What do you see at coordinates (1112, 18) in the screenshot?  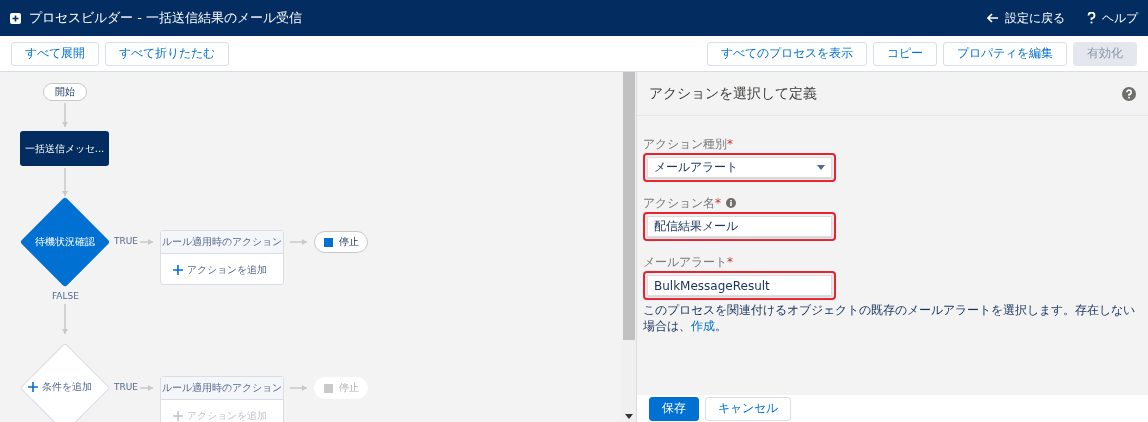 I see `header-link: ヘルプ` at bounding box center [1112, 18].